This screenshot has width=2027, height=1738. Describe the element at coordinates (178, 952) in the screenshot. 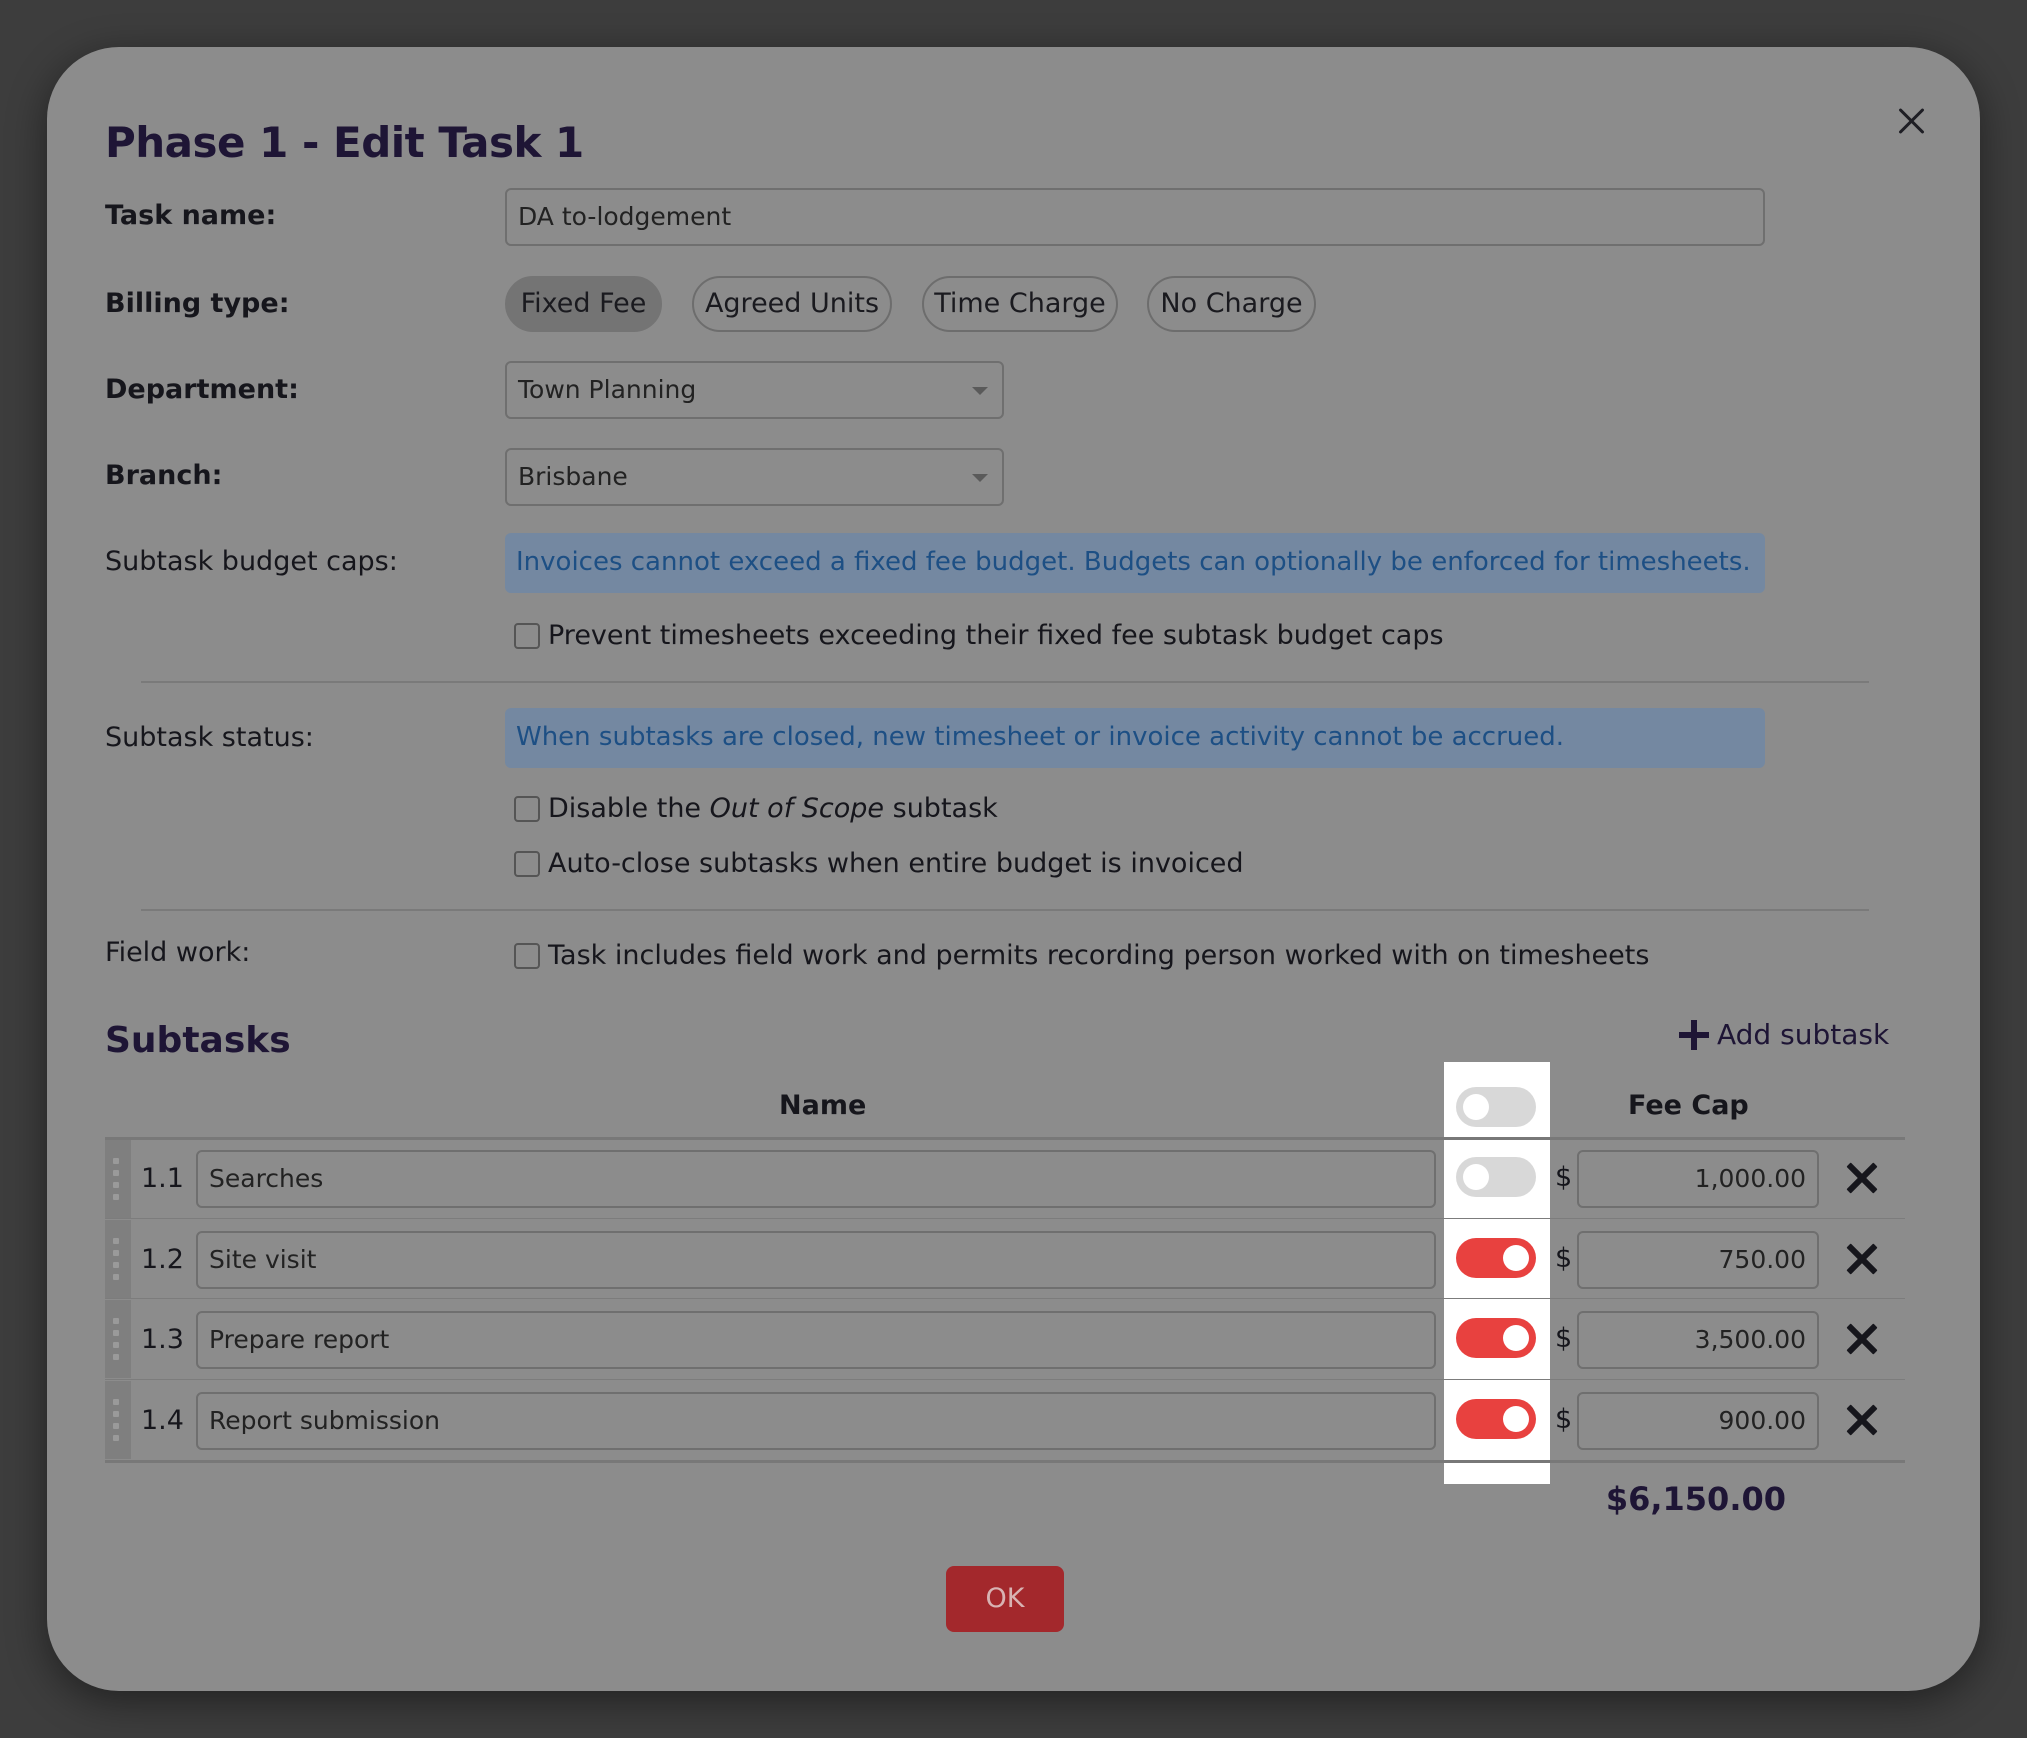

I see `field-work-label: Field work:` at that location.